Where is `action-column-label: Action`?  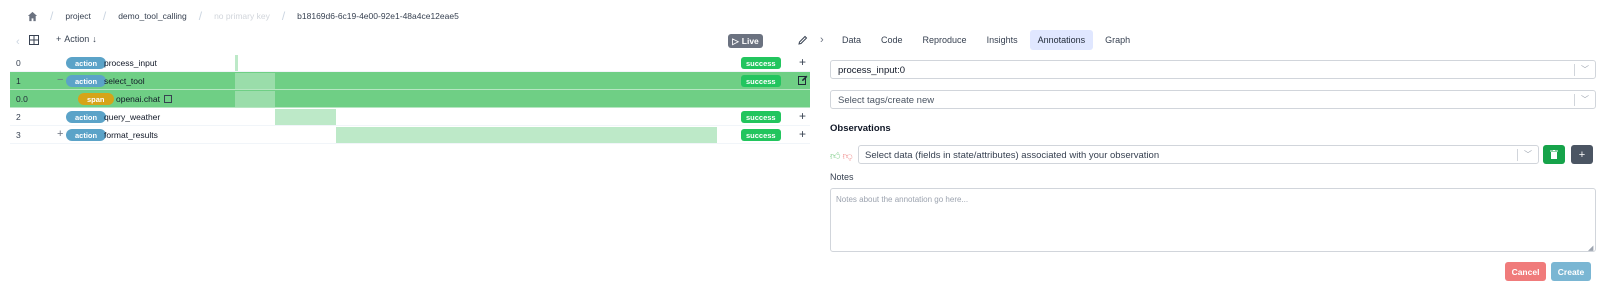 action-column-label: Action is located at coordinates (77, 39).